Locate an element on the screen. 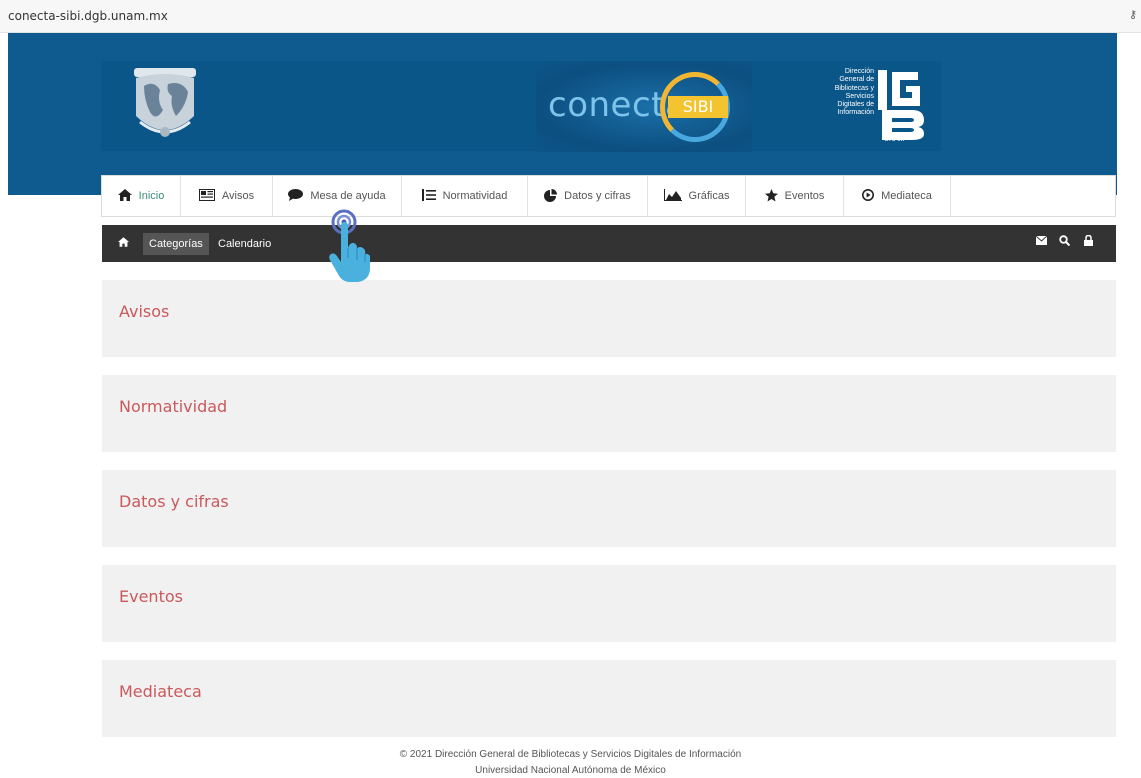 This screenshot has width=1141, height=778. conecta-sibi-logo: conecta SIBI is located at coordinates (644, 107).